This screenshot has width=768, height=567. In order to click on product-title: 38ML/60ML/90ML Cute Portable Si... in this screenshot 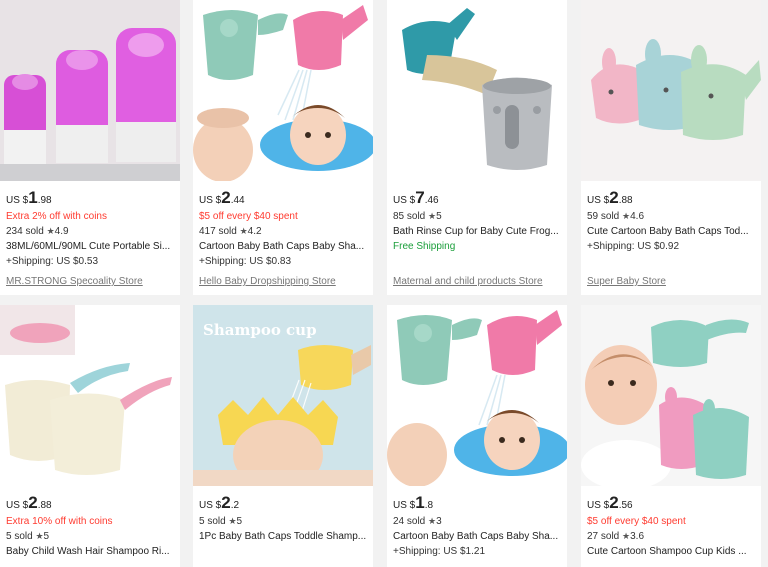, I will do `click(90, 246)`.